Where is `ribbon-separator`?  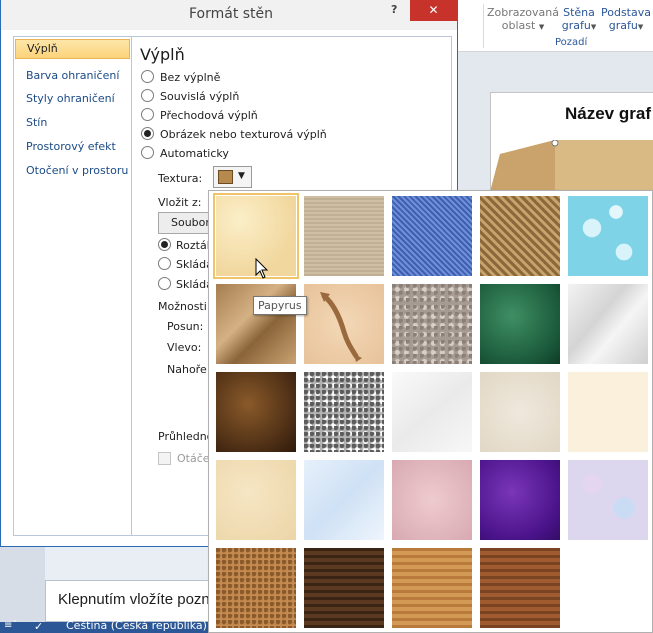 ribbon-separator is located at coordinates (483, 26).